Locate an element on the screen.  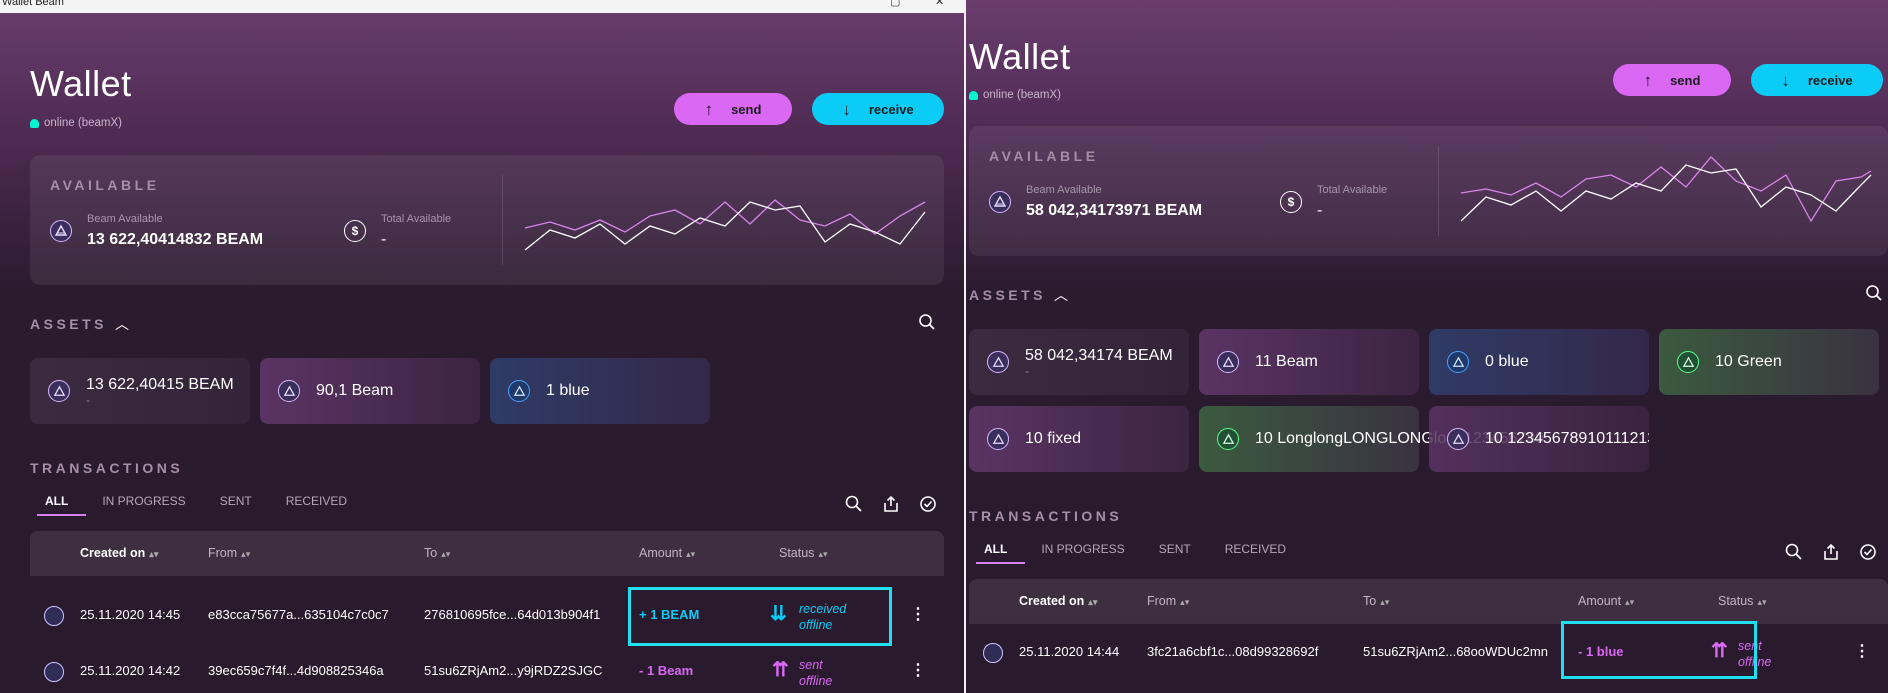
dollar-icon: $ is located at coordinates (1291, 202).